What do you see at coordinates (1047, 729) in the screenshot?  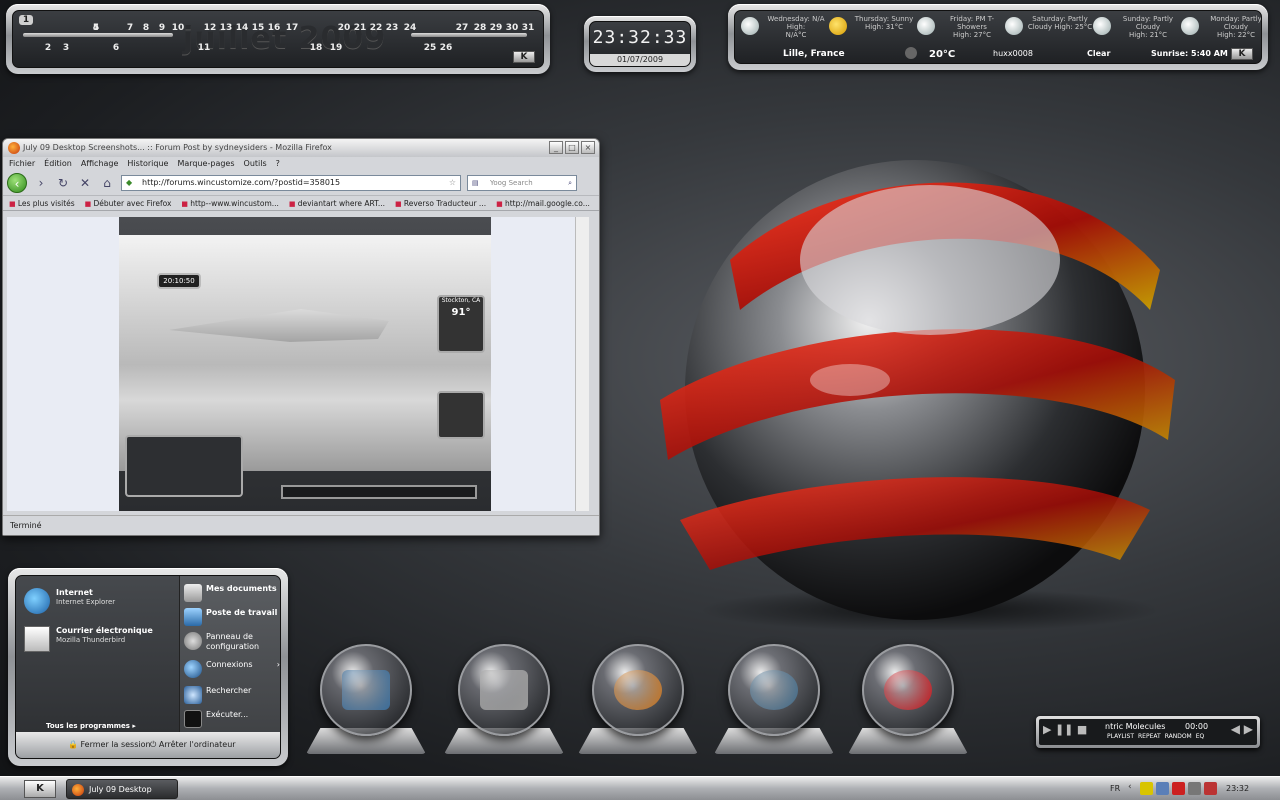 I see `play-icon: ▶` at bounding box center [1047, 729].